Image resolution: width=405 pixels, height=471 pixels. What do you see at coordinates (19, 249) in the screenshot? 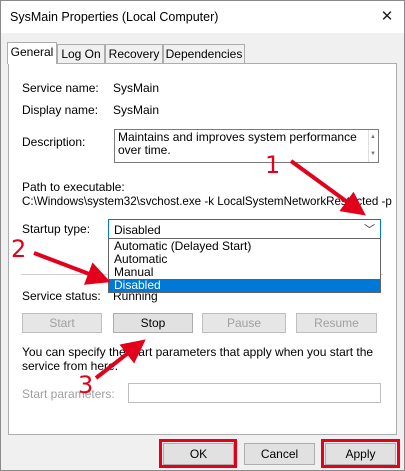
I see `step-2-label: 2` at bounding box center [19, 249].